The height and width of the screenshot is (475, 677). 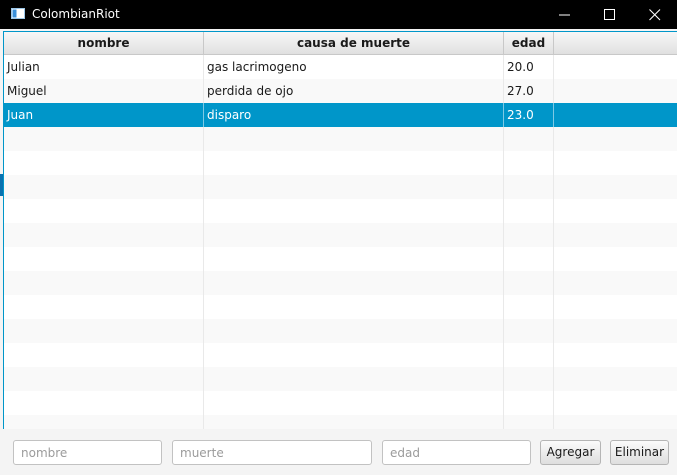 I want to click on minimize-button, so click(x=565, y=14).